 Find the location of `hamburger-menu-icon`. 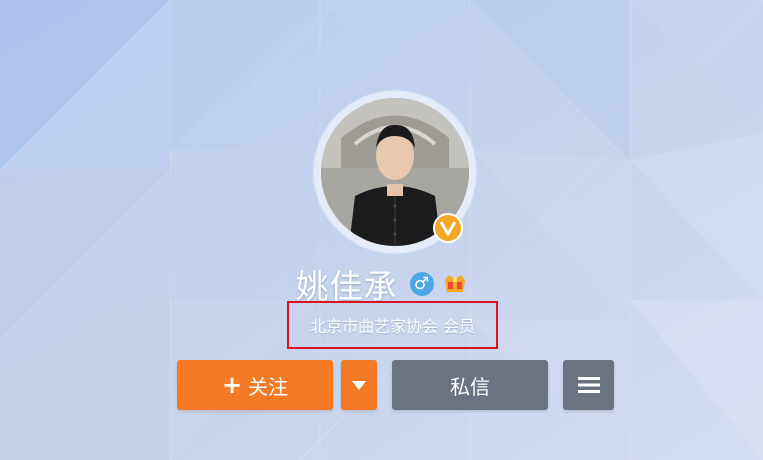

hamburger-menu-icon is located at coordinates (588, 385).